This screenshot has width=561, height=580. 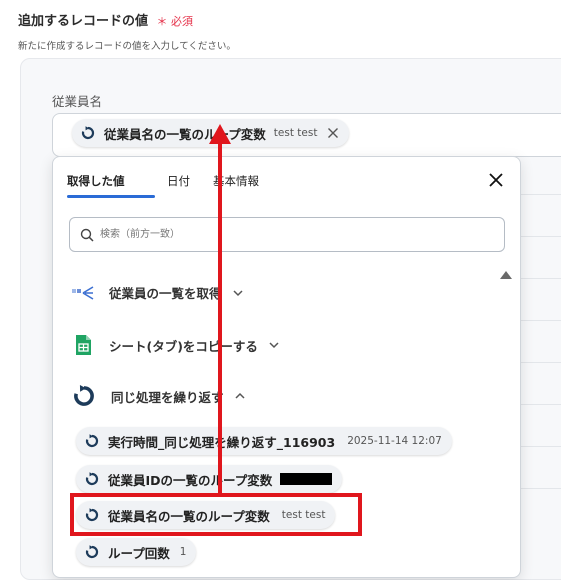 What do you see at coordinates (290, 234) in the screenshot?
I see `search-input` at bounding box center [290, 234].